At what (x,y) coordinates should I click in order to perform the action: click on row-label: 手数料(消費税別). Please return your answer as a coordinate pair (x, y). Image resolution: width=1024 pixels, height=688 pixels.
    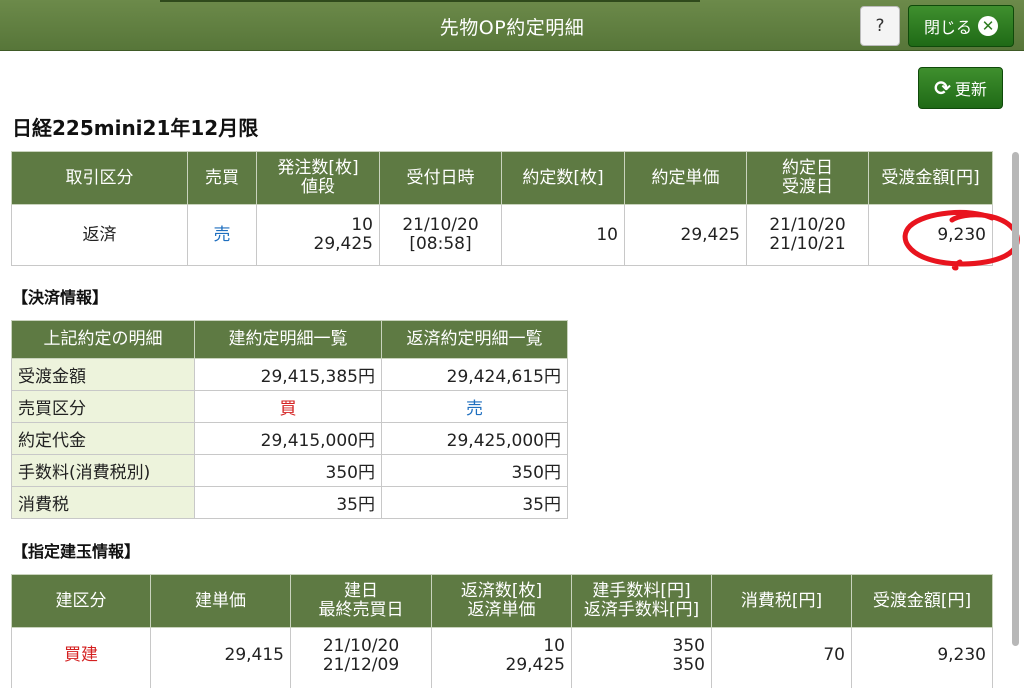
    Looking at the image, I should click on (103, 470).